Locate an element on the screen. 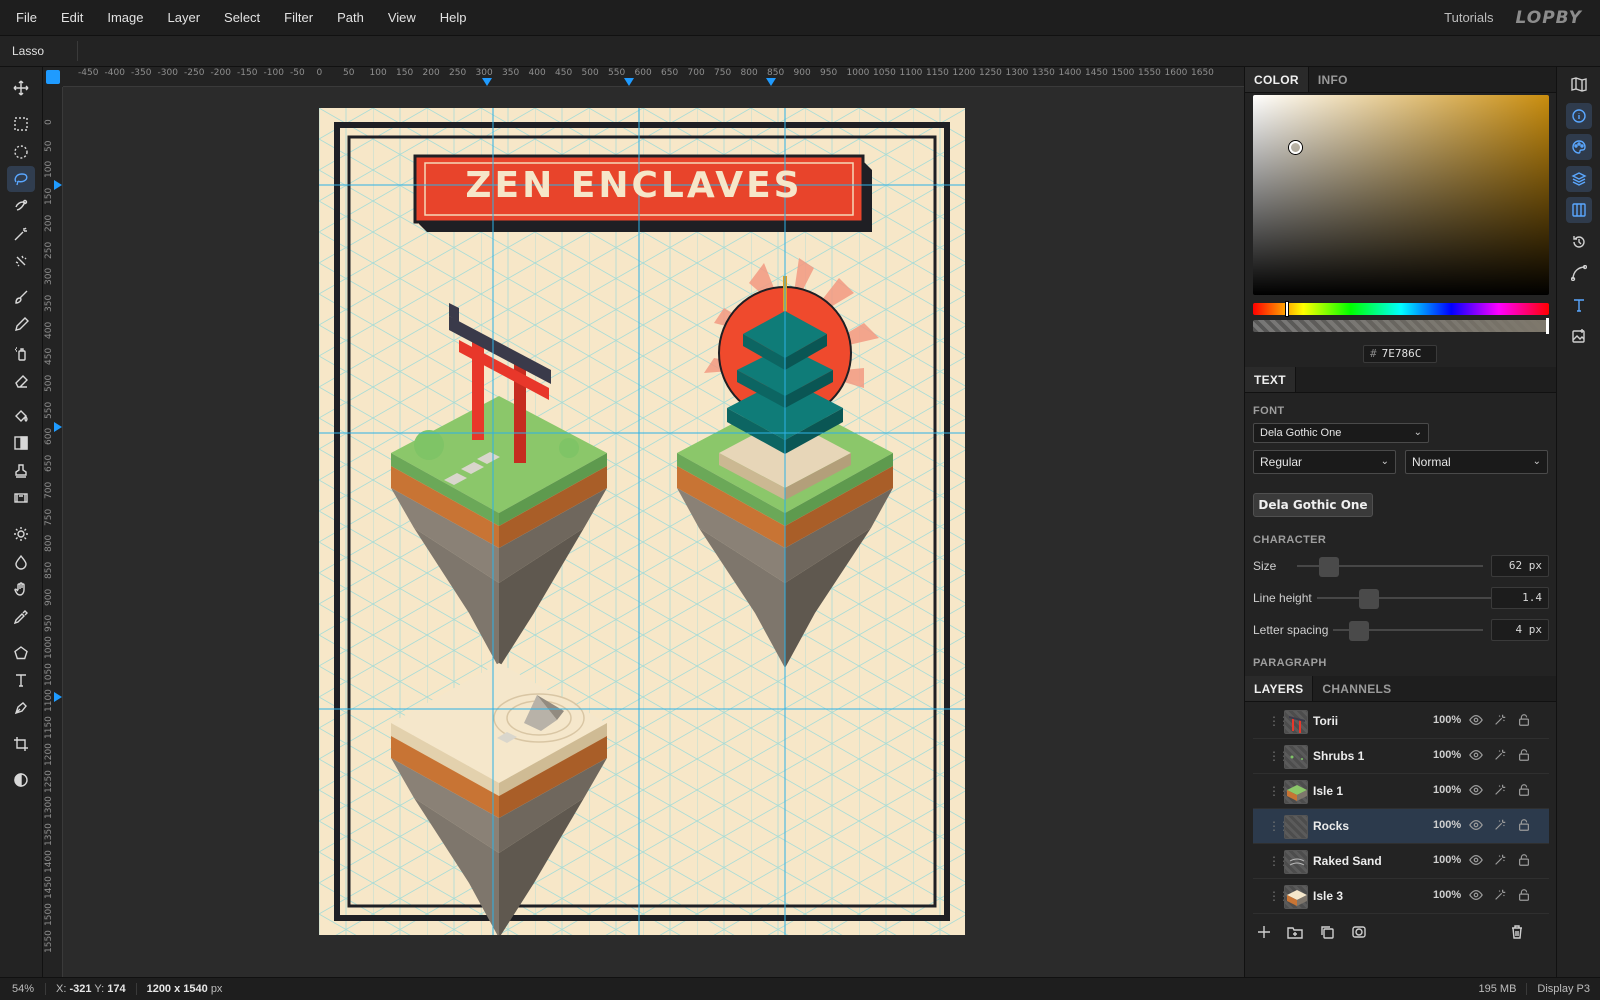 The image size is (1600, 1000). ellipse-select-tool is located at coordinates (21, 152).